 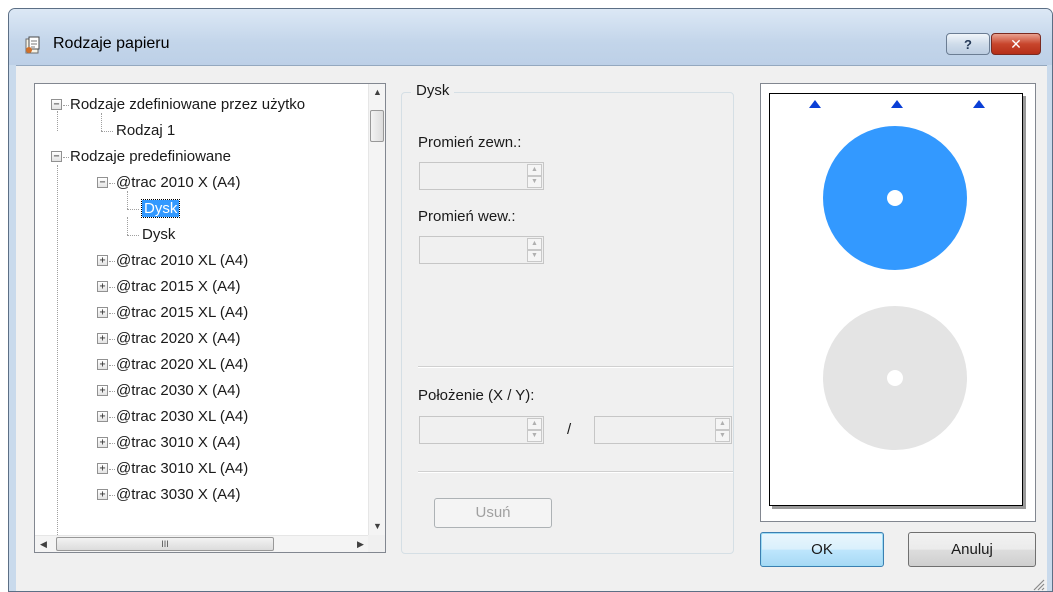 I want to click on scrollbar-corner, so click(x=376, y=543).